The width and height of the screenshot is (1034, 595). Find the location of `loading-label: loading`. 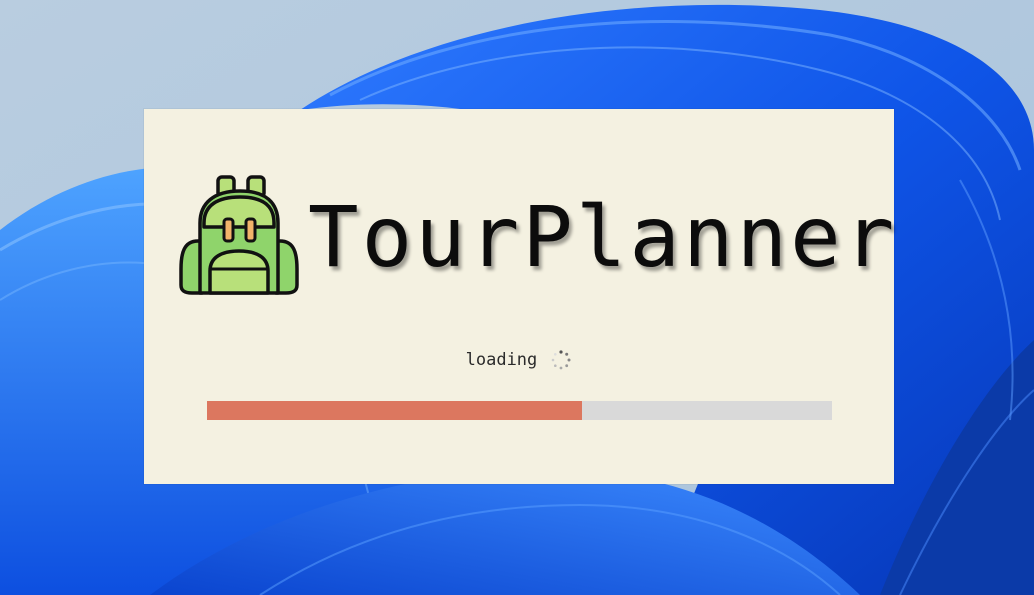

loading-label: loading is located at coordinates (501, 360).